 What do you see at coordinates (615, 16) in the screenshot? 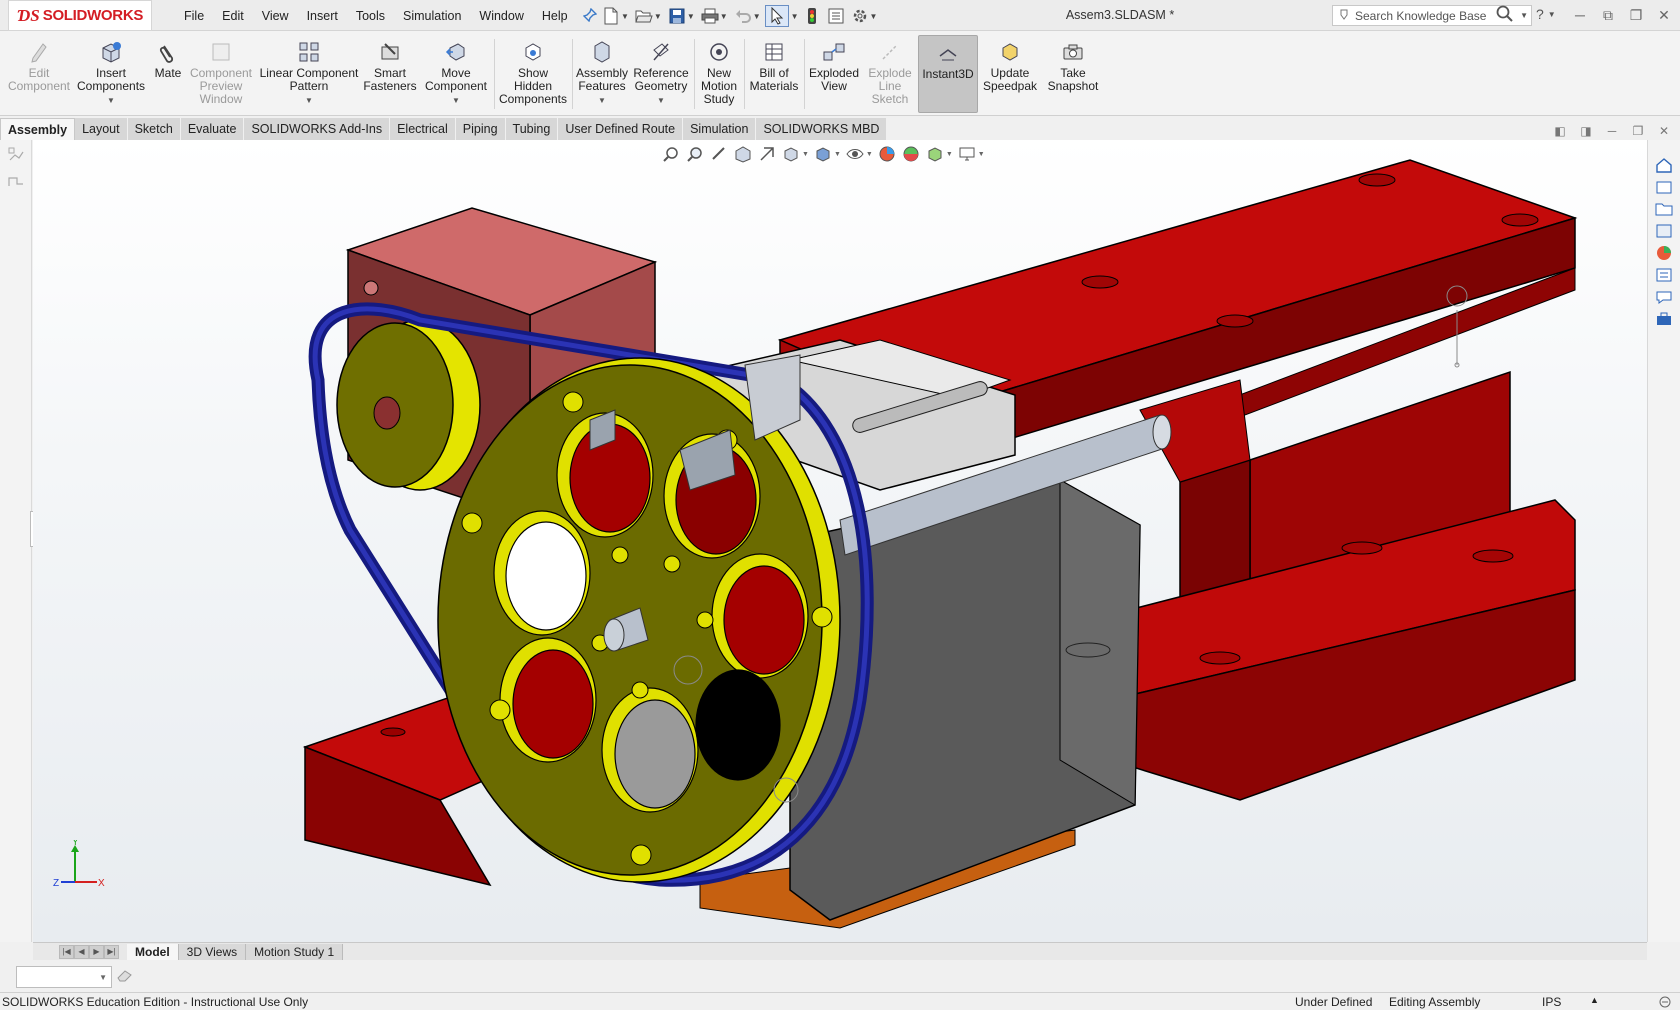
I see `new-document-button: ▼` at bounding box center [615, 16].